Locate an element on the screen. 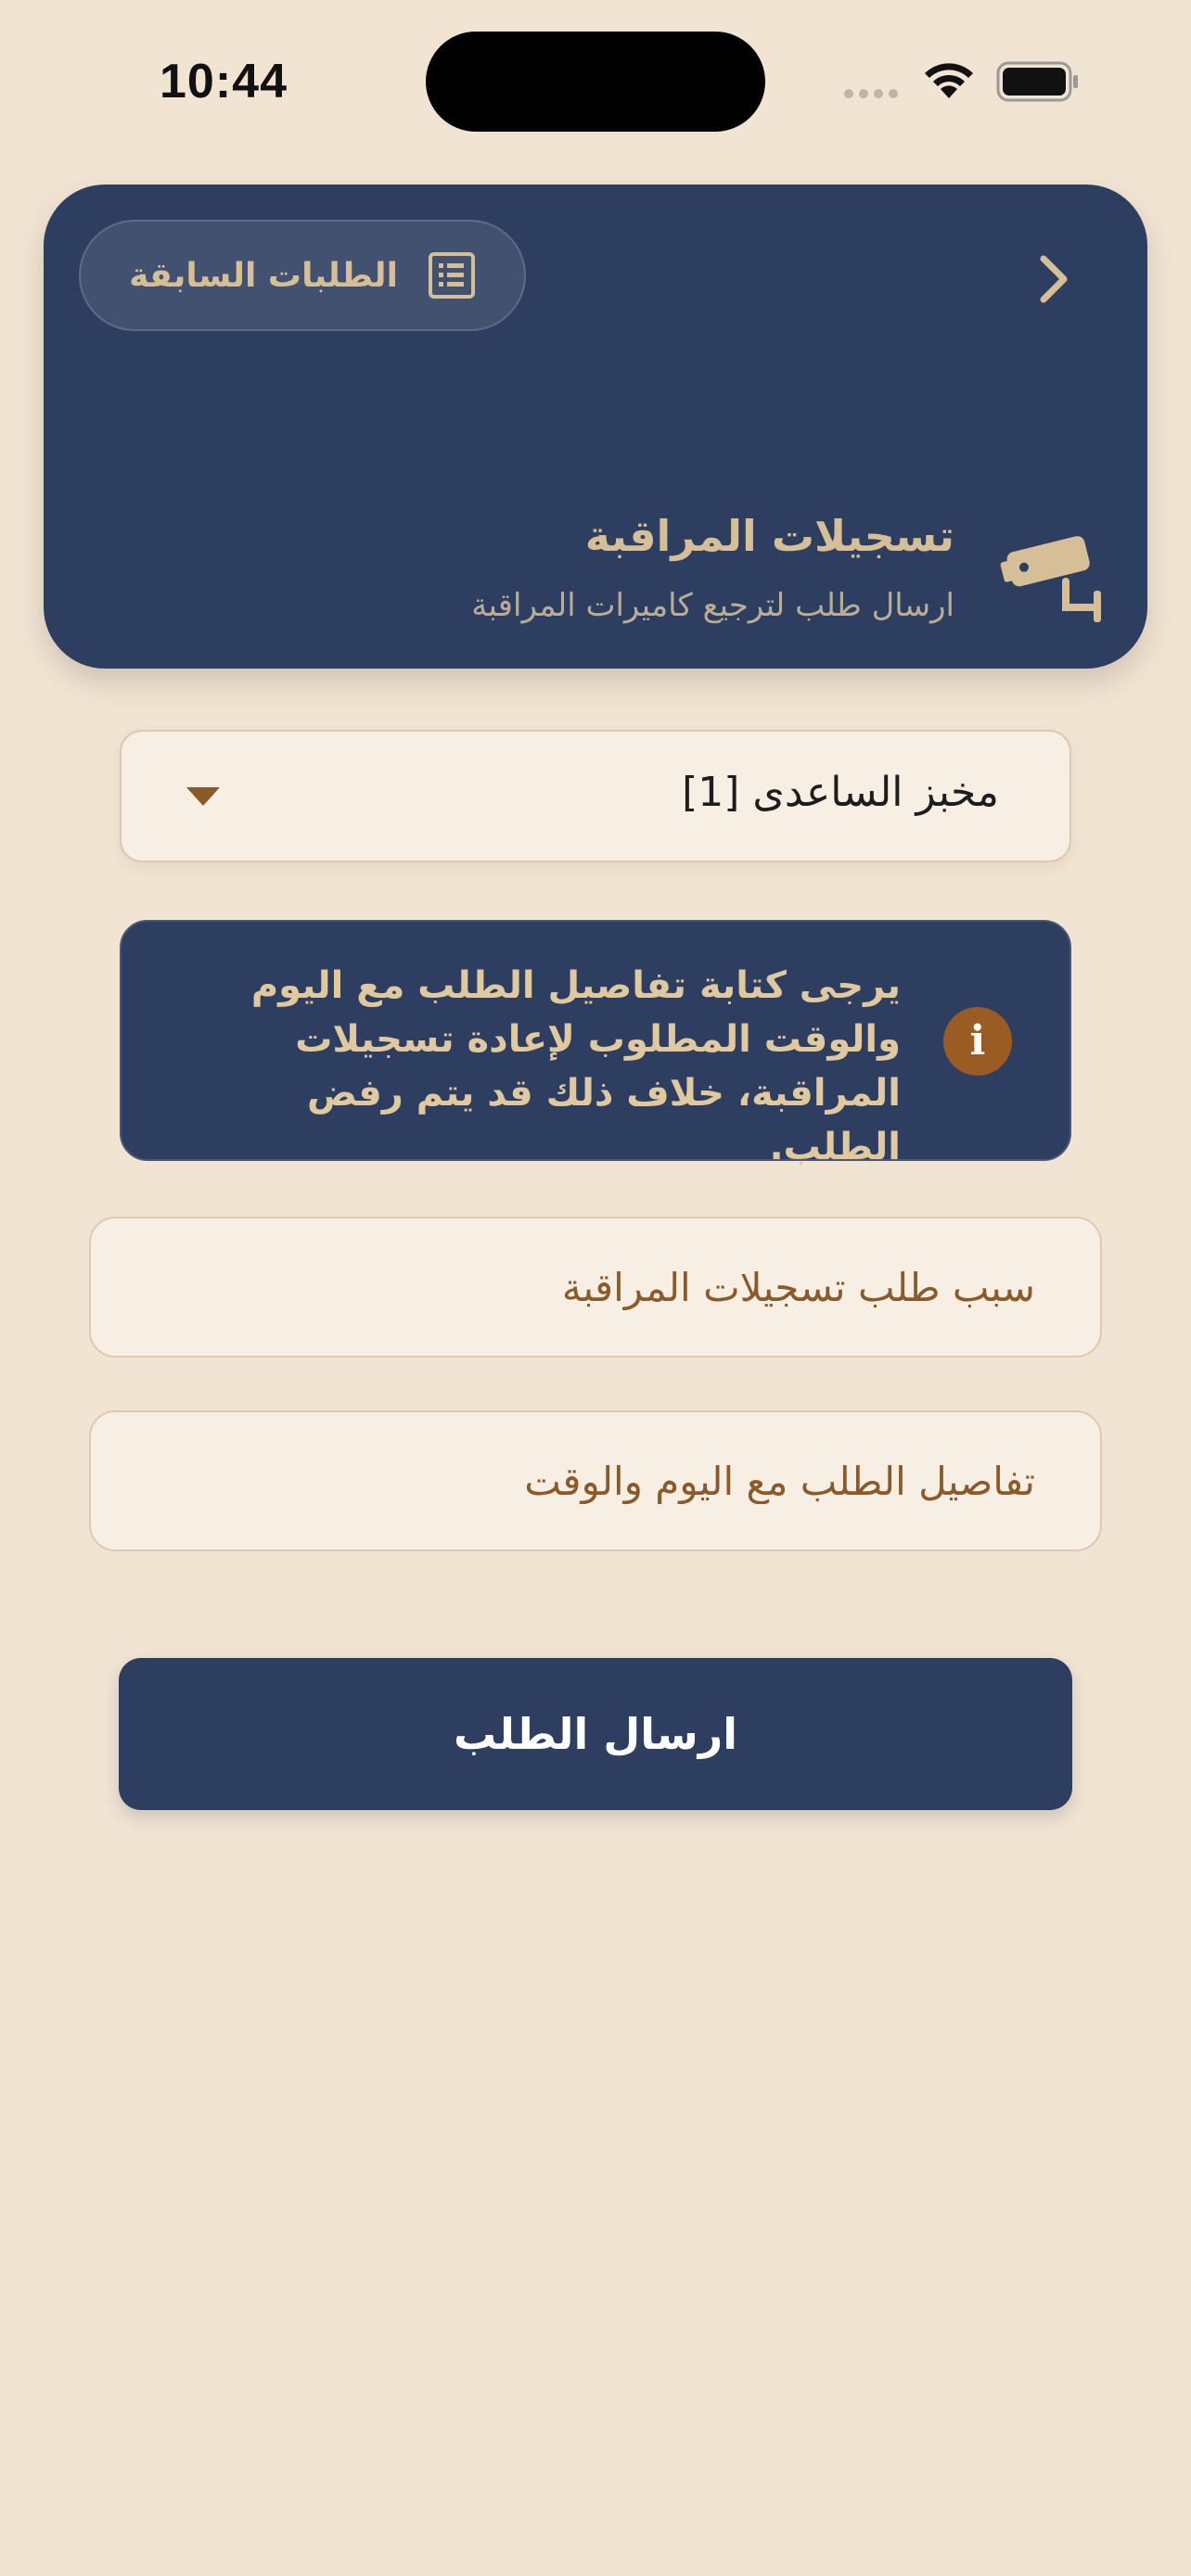 Image resolution: width=1191 pixels, height=2576 pixels. battery-icon is located at coordinates (1037, 81).